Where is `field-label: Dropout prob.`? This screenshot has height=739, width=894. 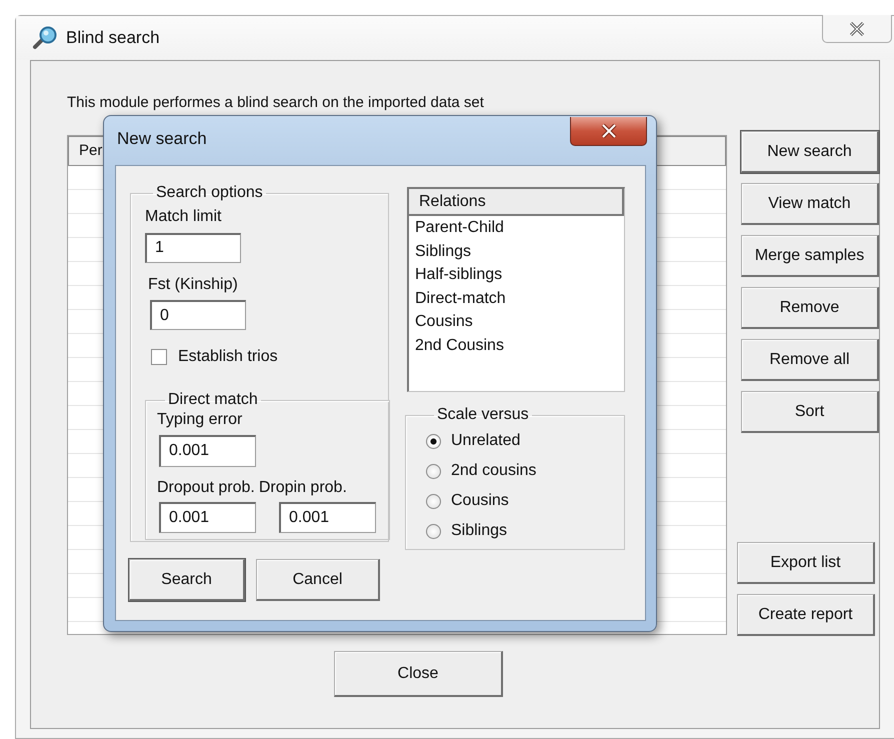
field-label: Dropout prob. is located at coordinates (206, 488).